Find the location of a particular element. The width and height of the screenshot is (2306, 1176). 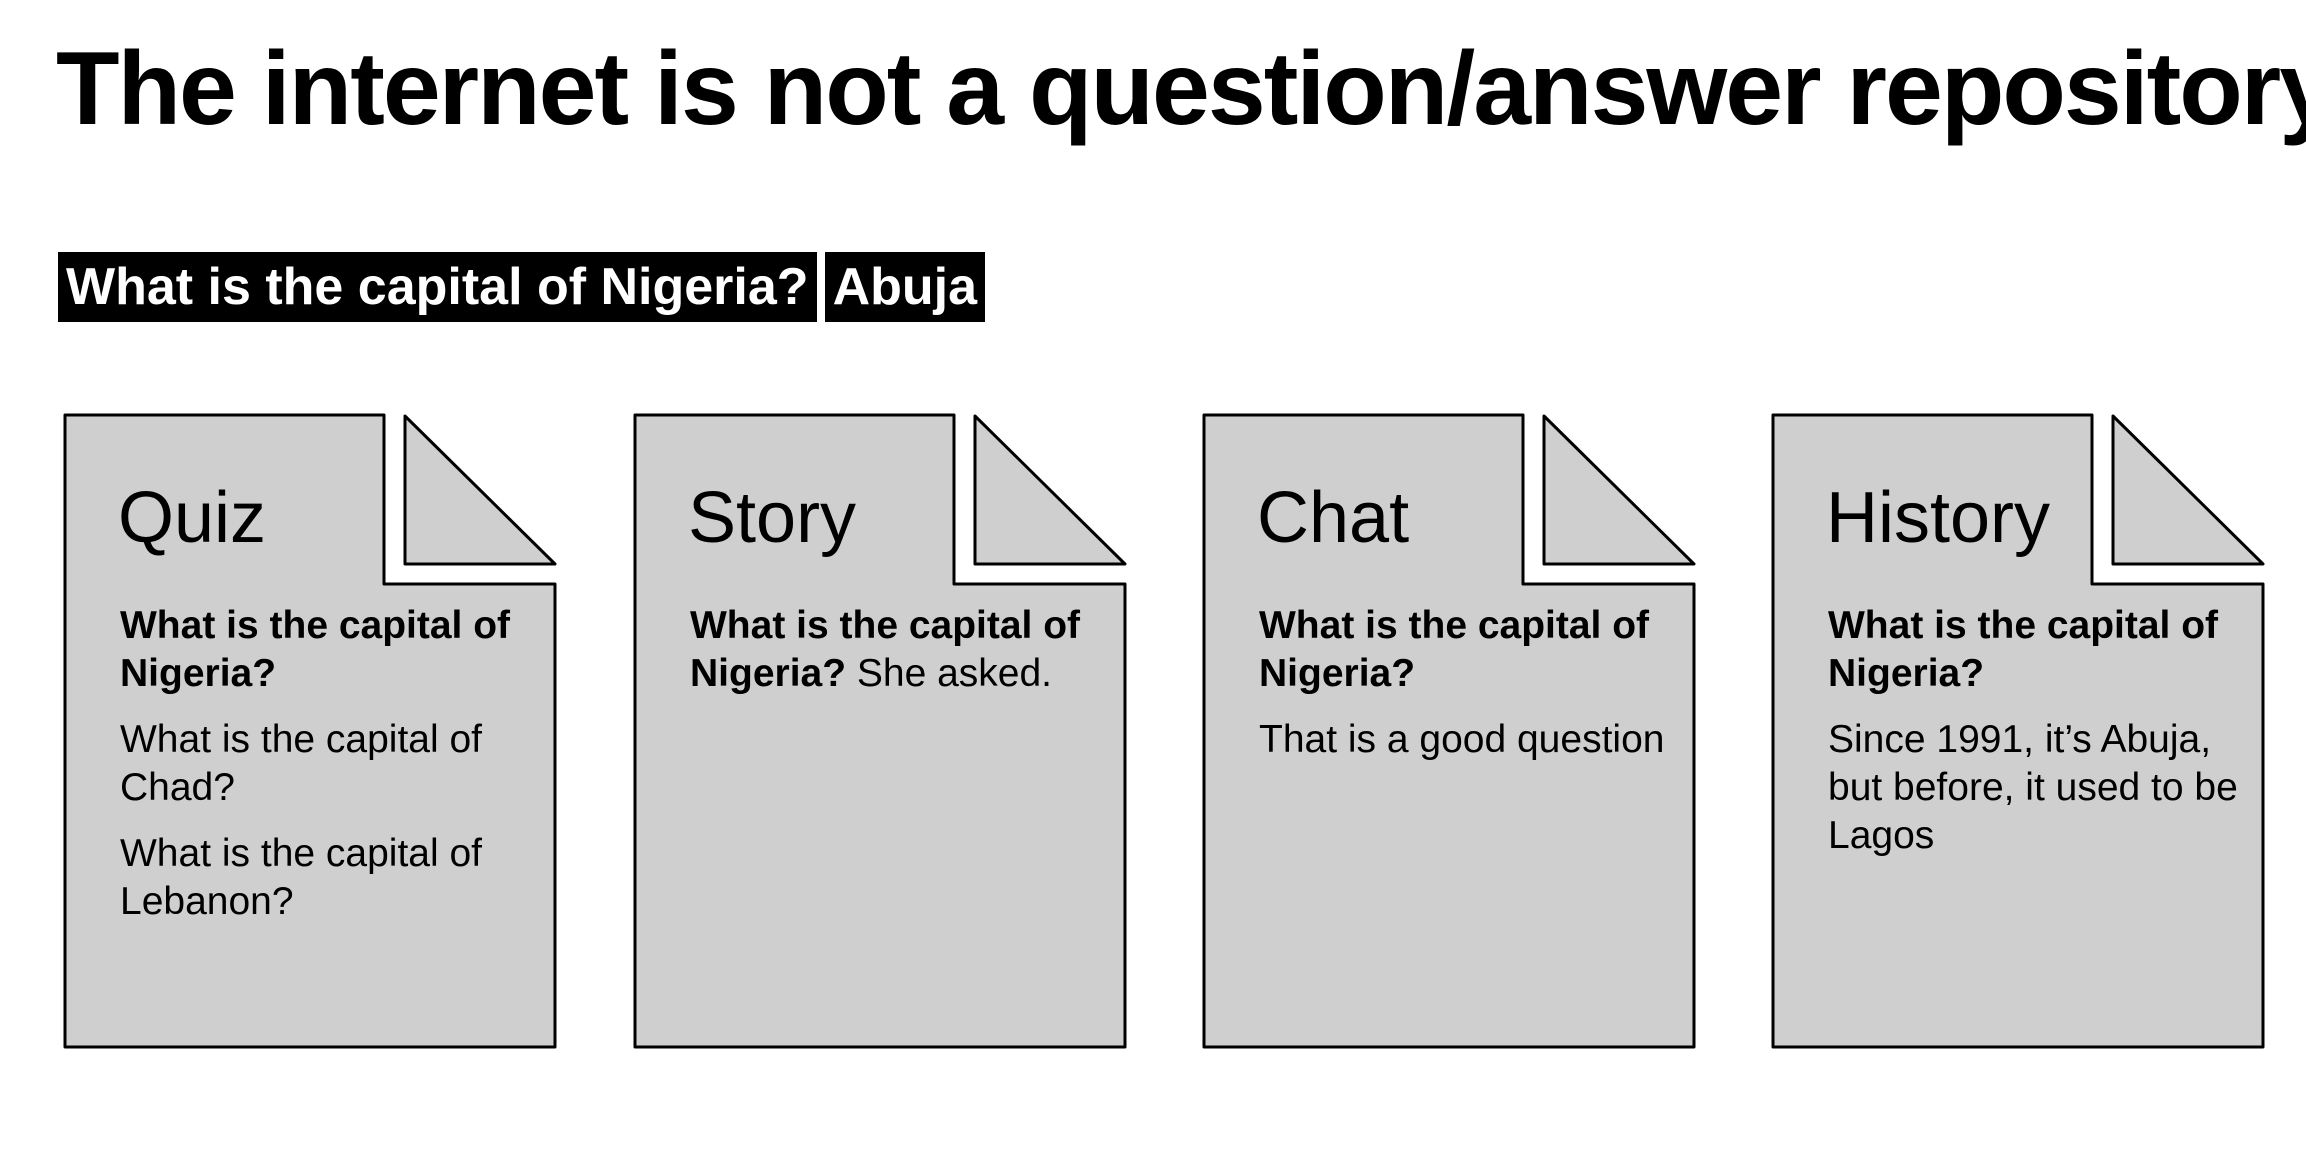

answer-chip: Abuja is located at coordinates (905, 287).